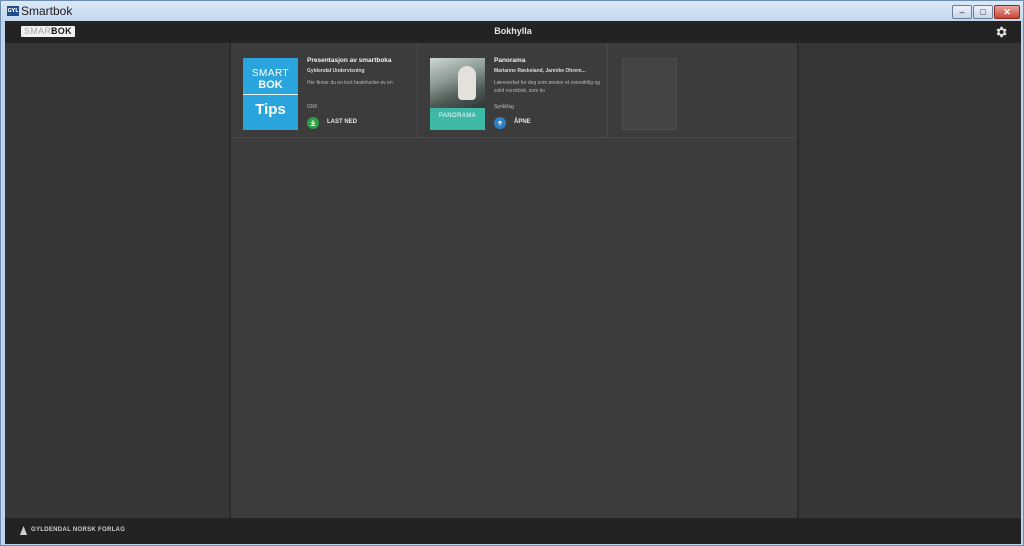 The height and width of the screenshot is (546, 1024). What do you see at coordinates (270, 85) in the screenshot?
I see `cover-line-bok: BOK` at bounding box center [270, 85].